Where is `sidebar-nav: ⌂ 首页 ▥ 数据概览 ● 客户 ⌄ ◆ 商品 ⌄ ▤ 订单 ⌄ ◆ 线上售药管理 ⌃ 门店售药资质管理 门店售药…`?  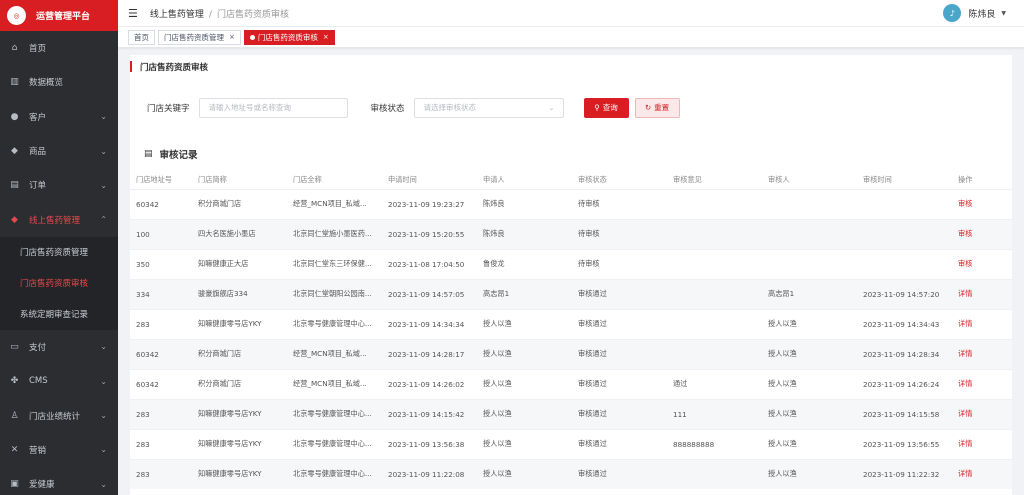
sidebar-nav: ⌂ 首页 ▥ 数据概览 ● 客户 ⌄ ◆ 商品 ⌄ ▤ 订单 ⌄ ◆ 线上售药管理 ⌃ 门店售药资质管理 门店售药… is located at coordinates (59, 263).